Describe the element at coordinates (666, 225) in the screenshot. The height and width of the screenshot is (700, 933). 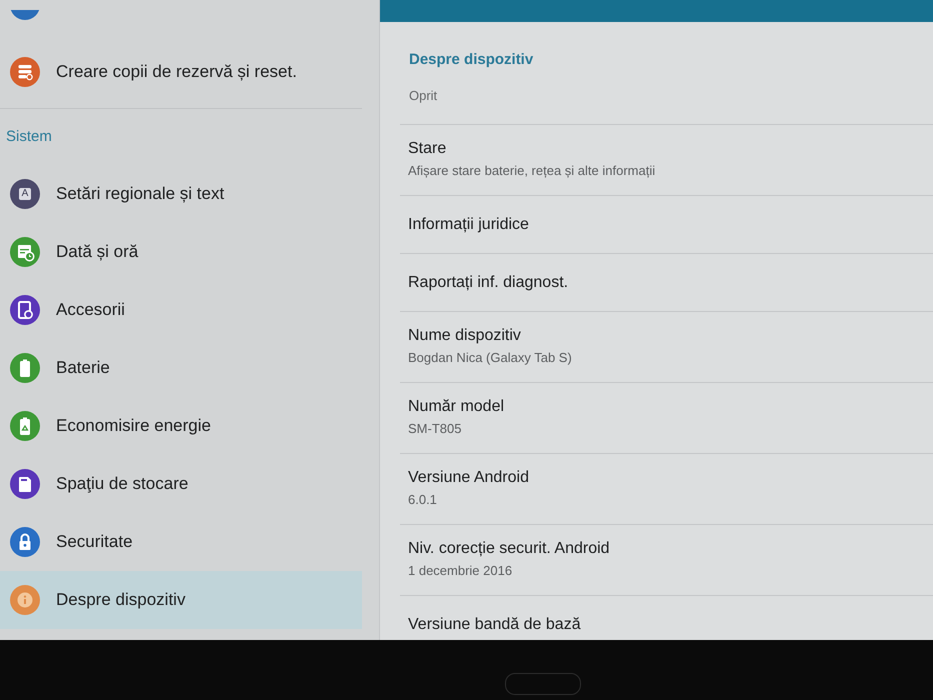
I see `settings-item: Informații juridice` at that location.